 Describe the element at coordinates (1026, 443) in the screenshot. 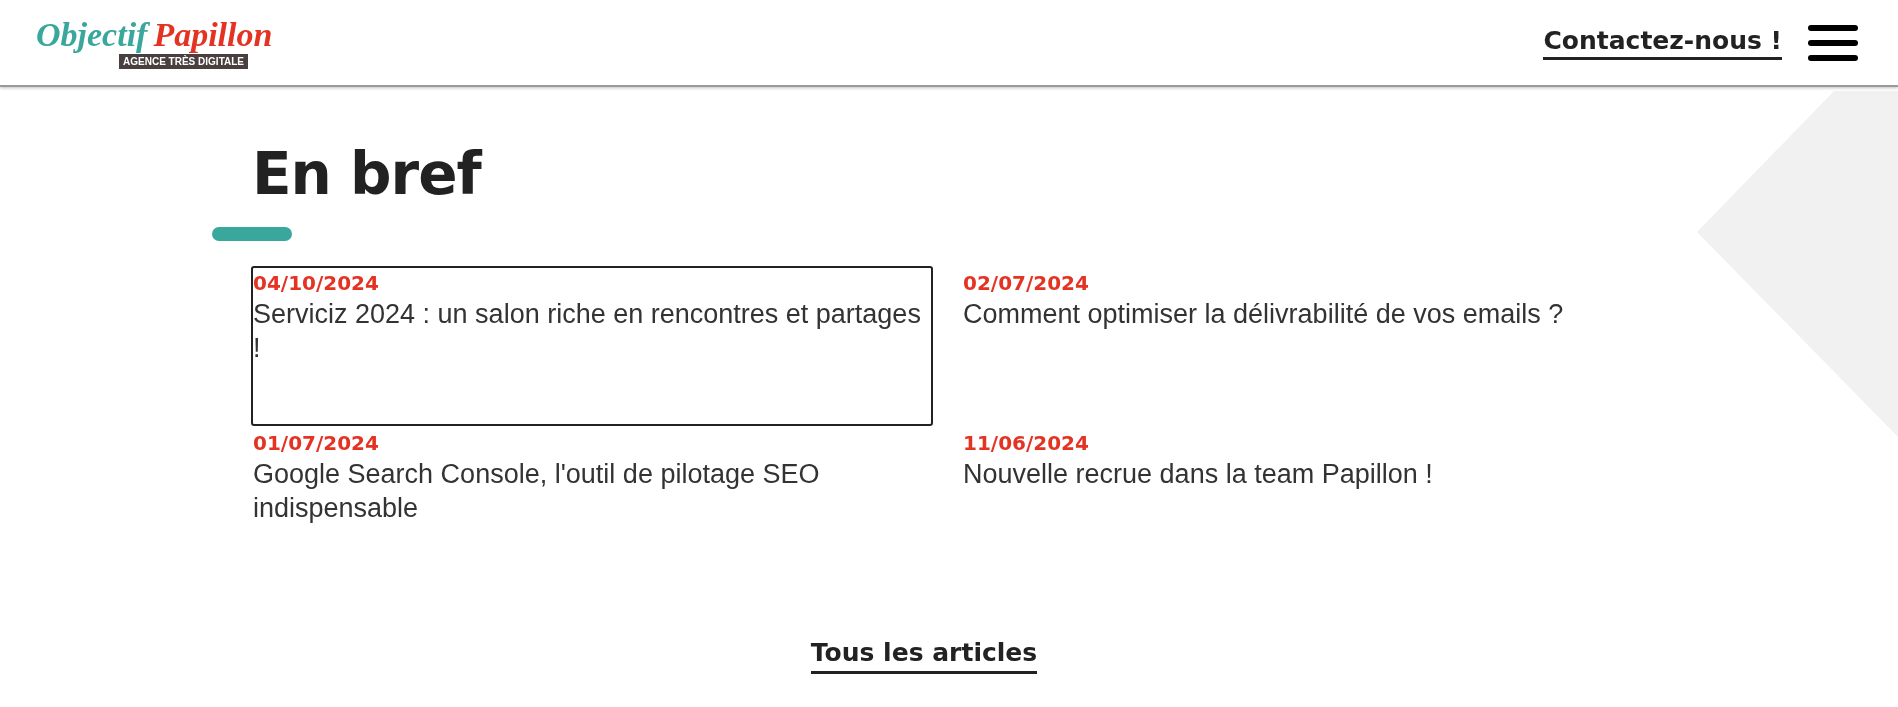

I see `article-date: 11/06/2024` at that location.